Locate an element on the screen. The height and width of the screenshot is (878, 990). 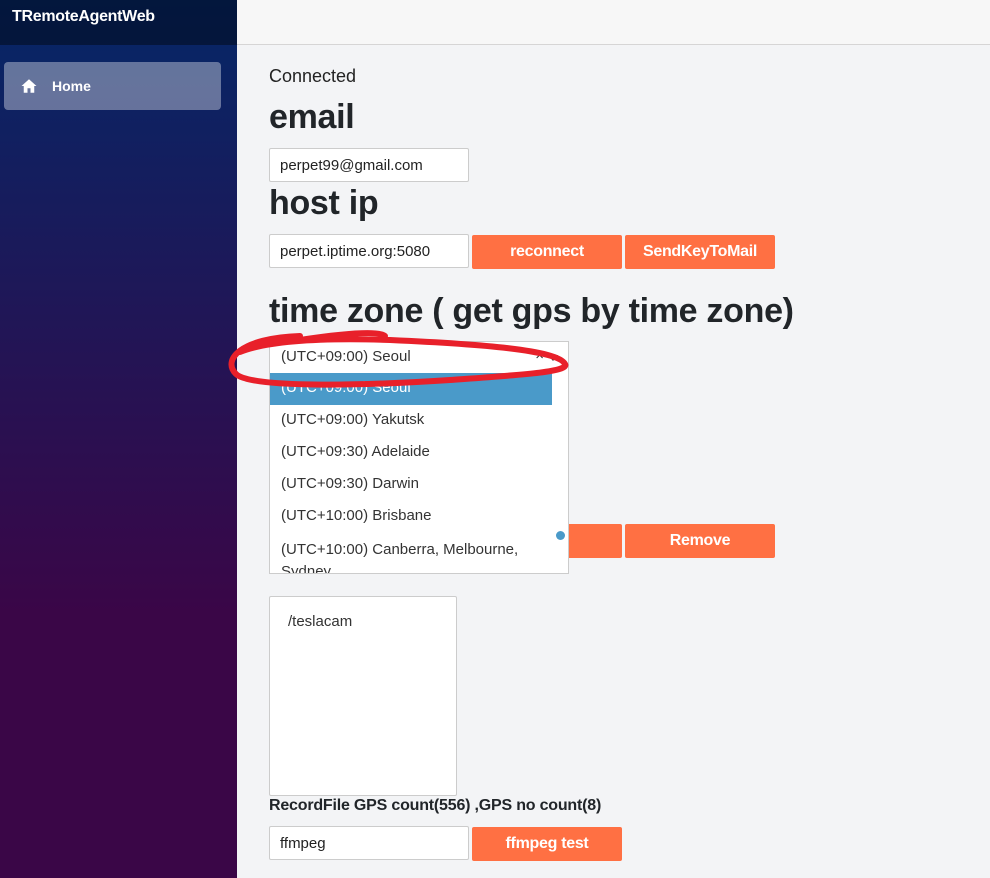
connection-status: Connected is located at coordinates (313, 76).